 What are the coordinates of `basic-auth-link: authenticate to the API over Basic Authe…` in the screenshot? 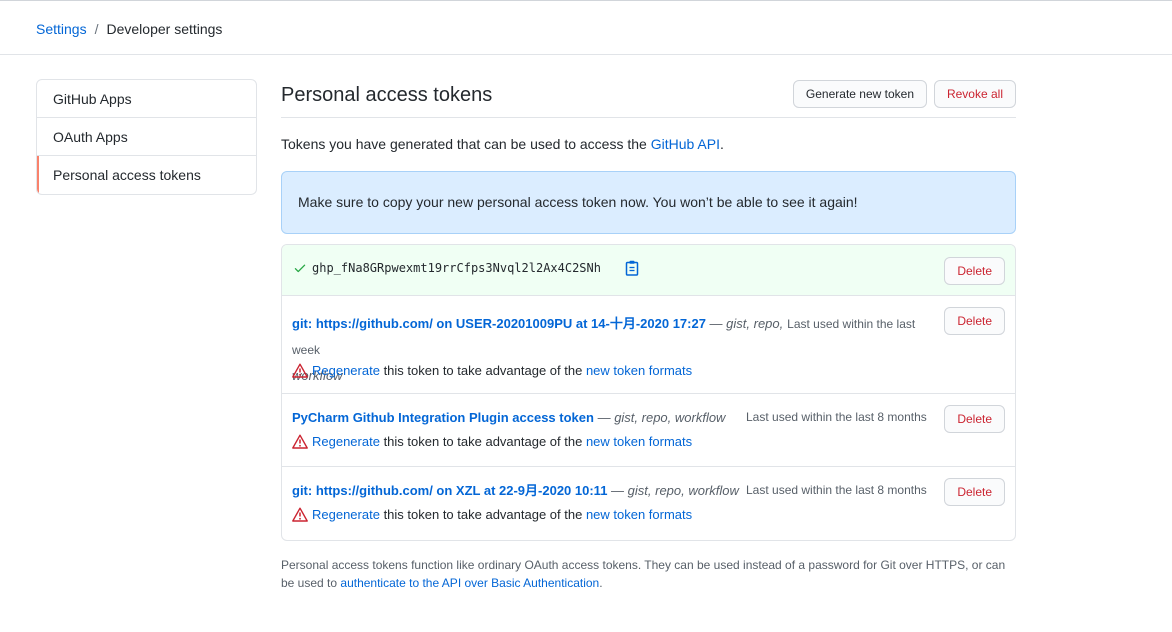 It's located at (469, 583).